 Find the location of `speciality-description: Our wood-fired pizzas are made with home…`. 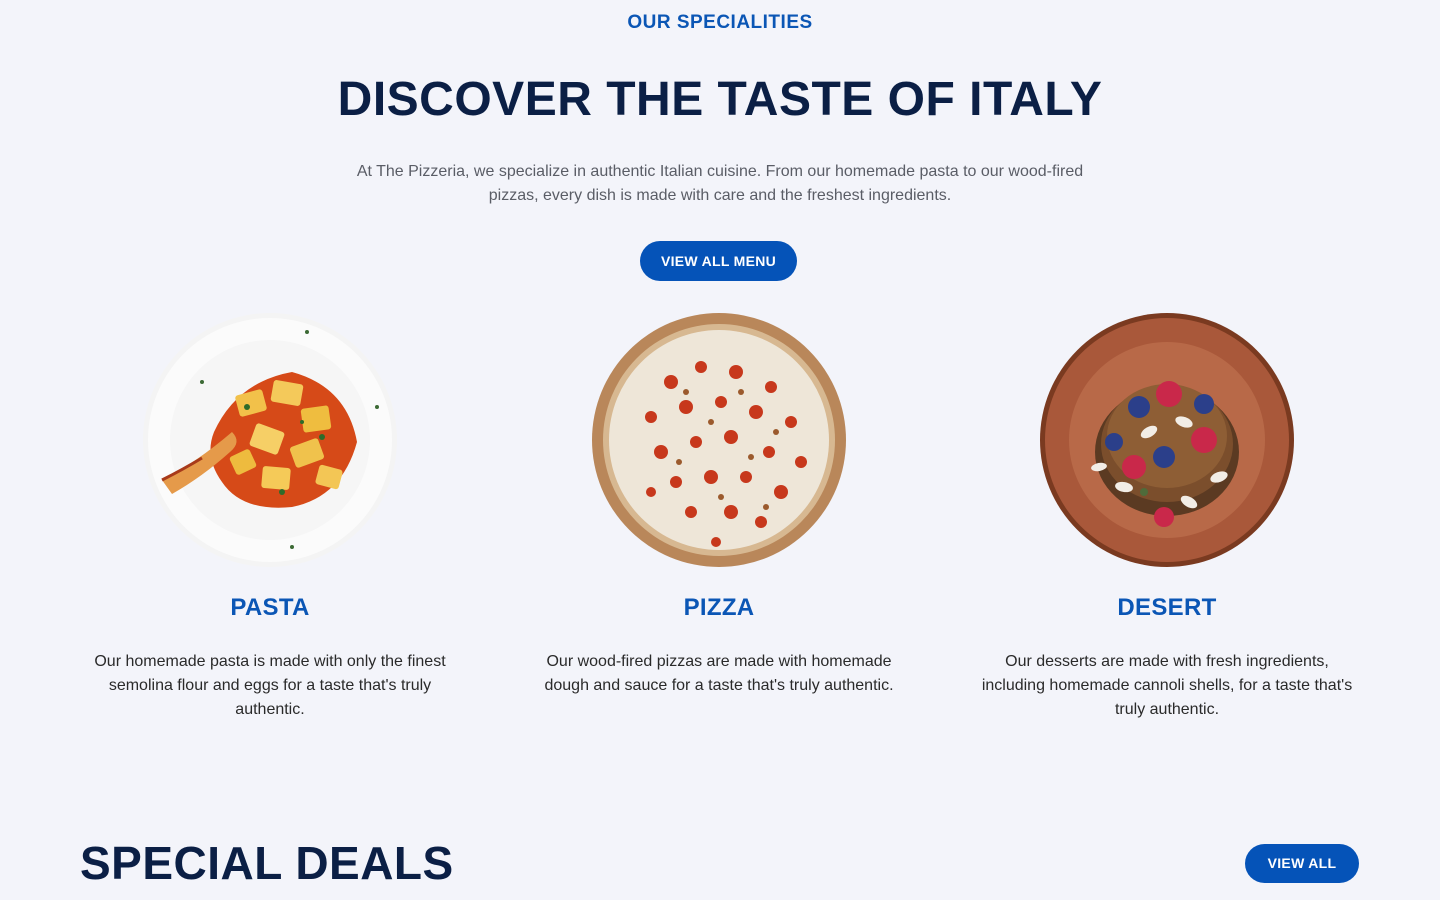

speciality-description: Our wood-fired pizzas are made with home… is located at coordinates (719, 673).